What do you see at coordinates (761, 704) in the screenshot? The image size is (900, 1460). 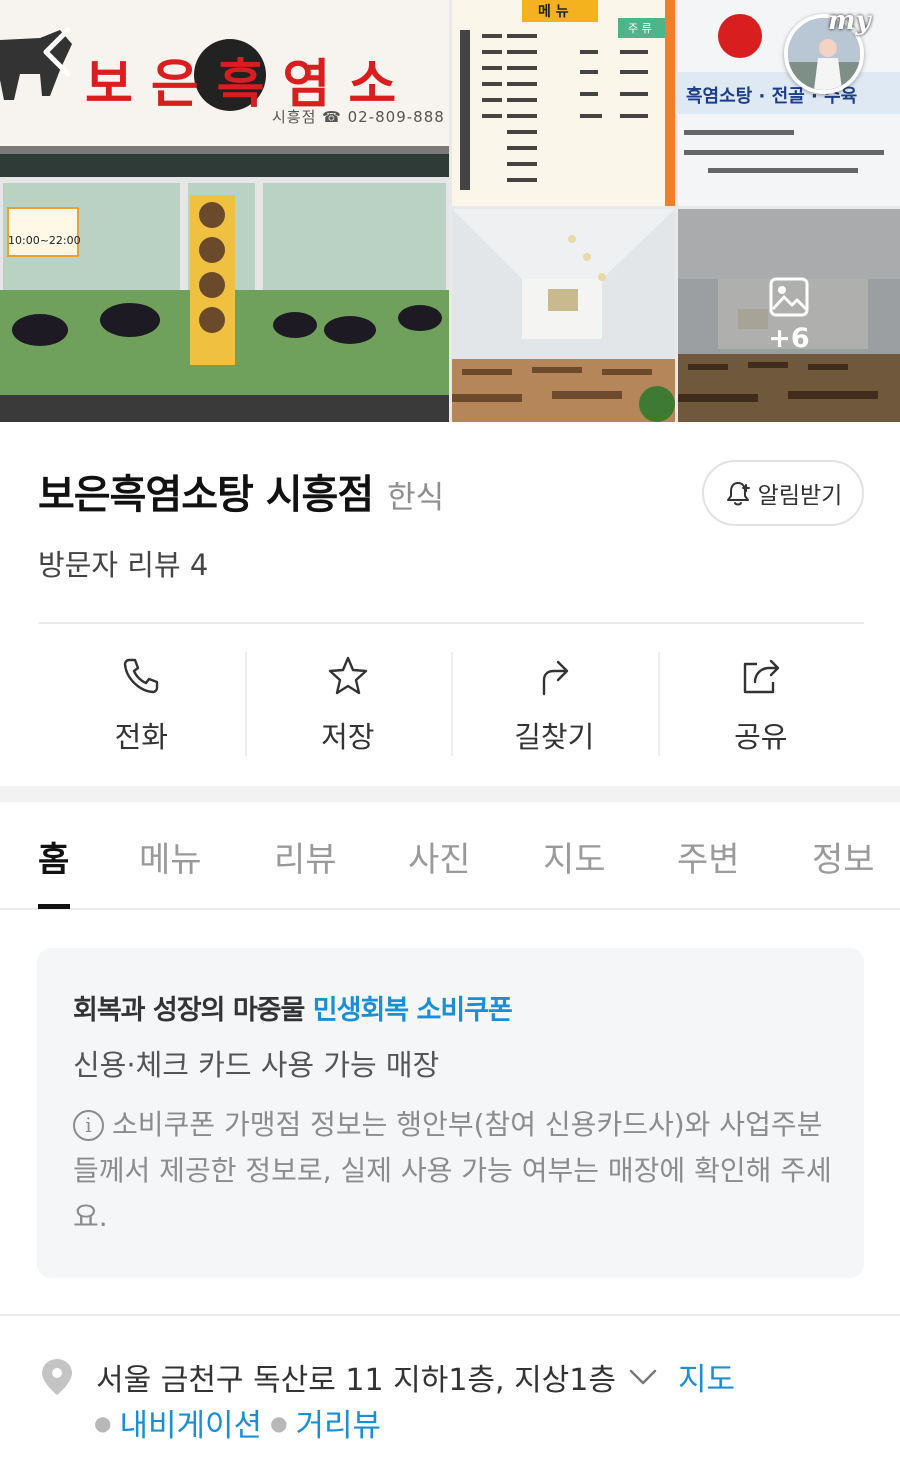 I see `share-button: 공유` at bounding box center [761, 704].